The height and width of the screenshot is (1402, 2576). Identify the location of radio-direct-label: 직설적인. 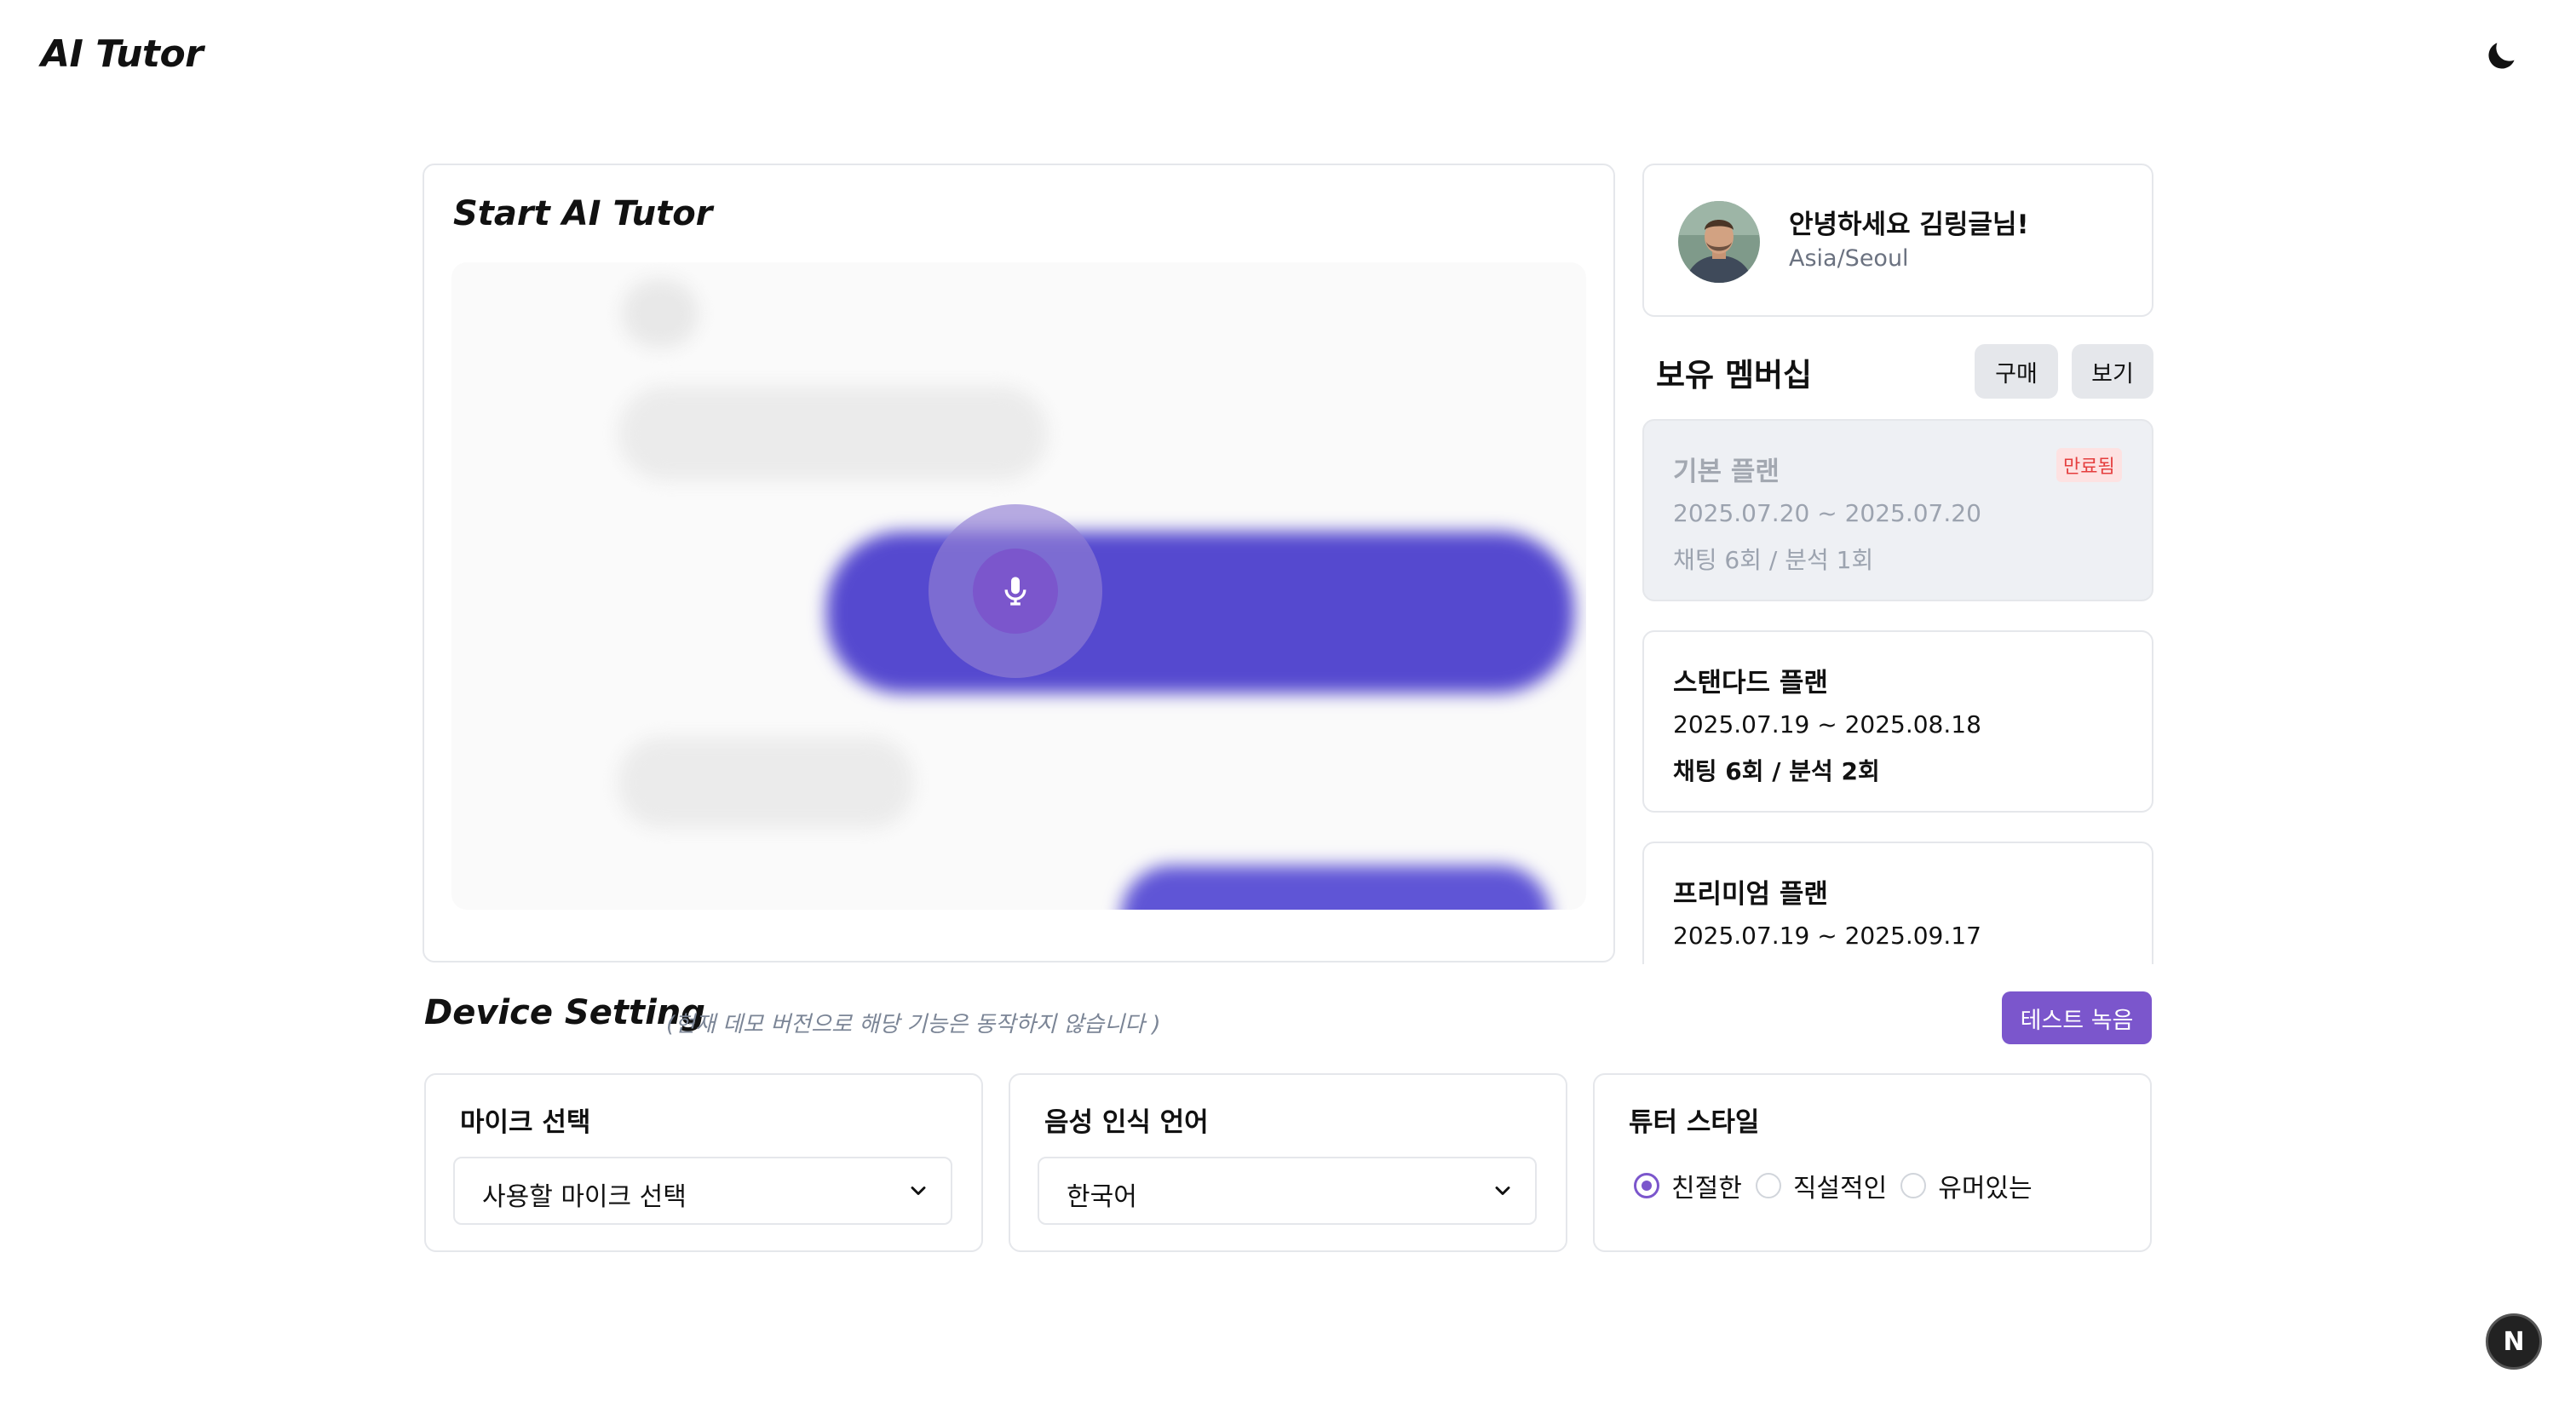
(1840, 1185).